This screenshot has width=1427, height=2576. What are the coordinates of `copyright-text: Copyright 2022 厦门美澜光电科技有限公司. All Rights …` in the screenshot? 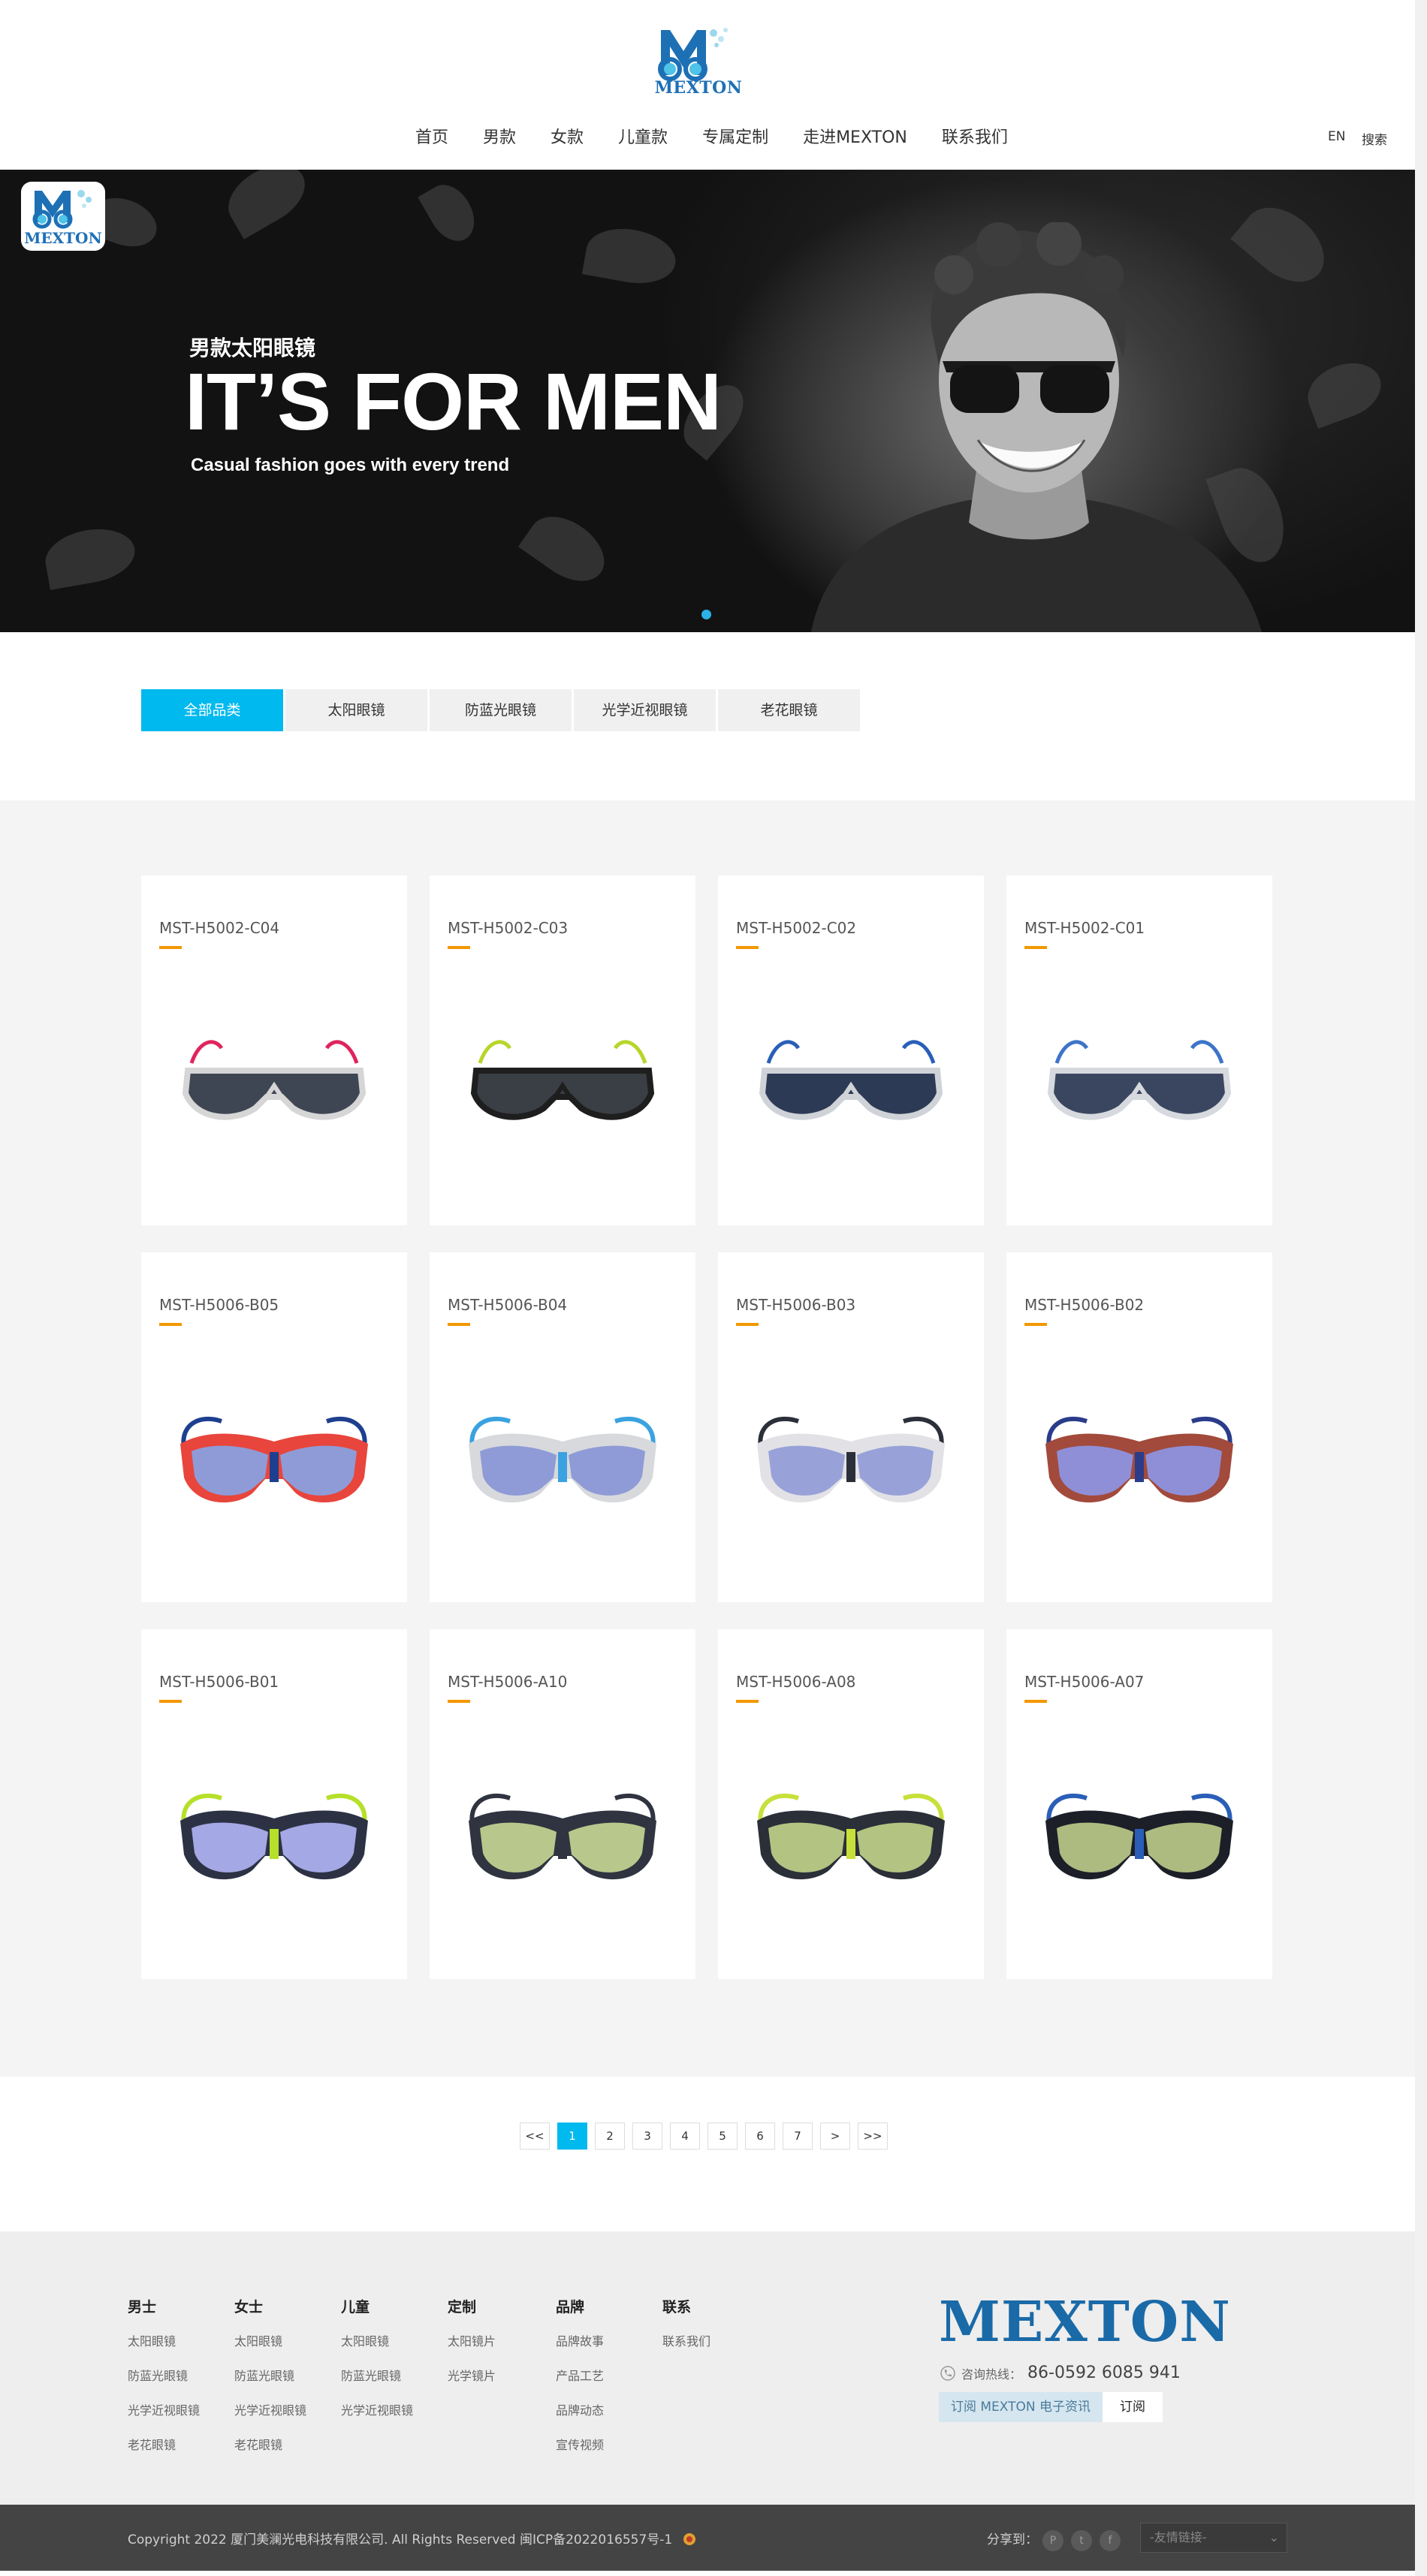 It's located at (401, 2539).